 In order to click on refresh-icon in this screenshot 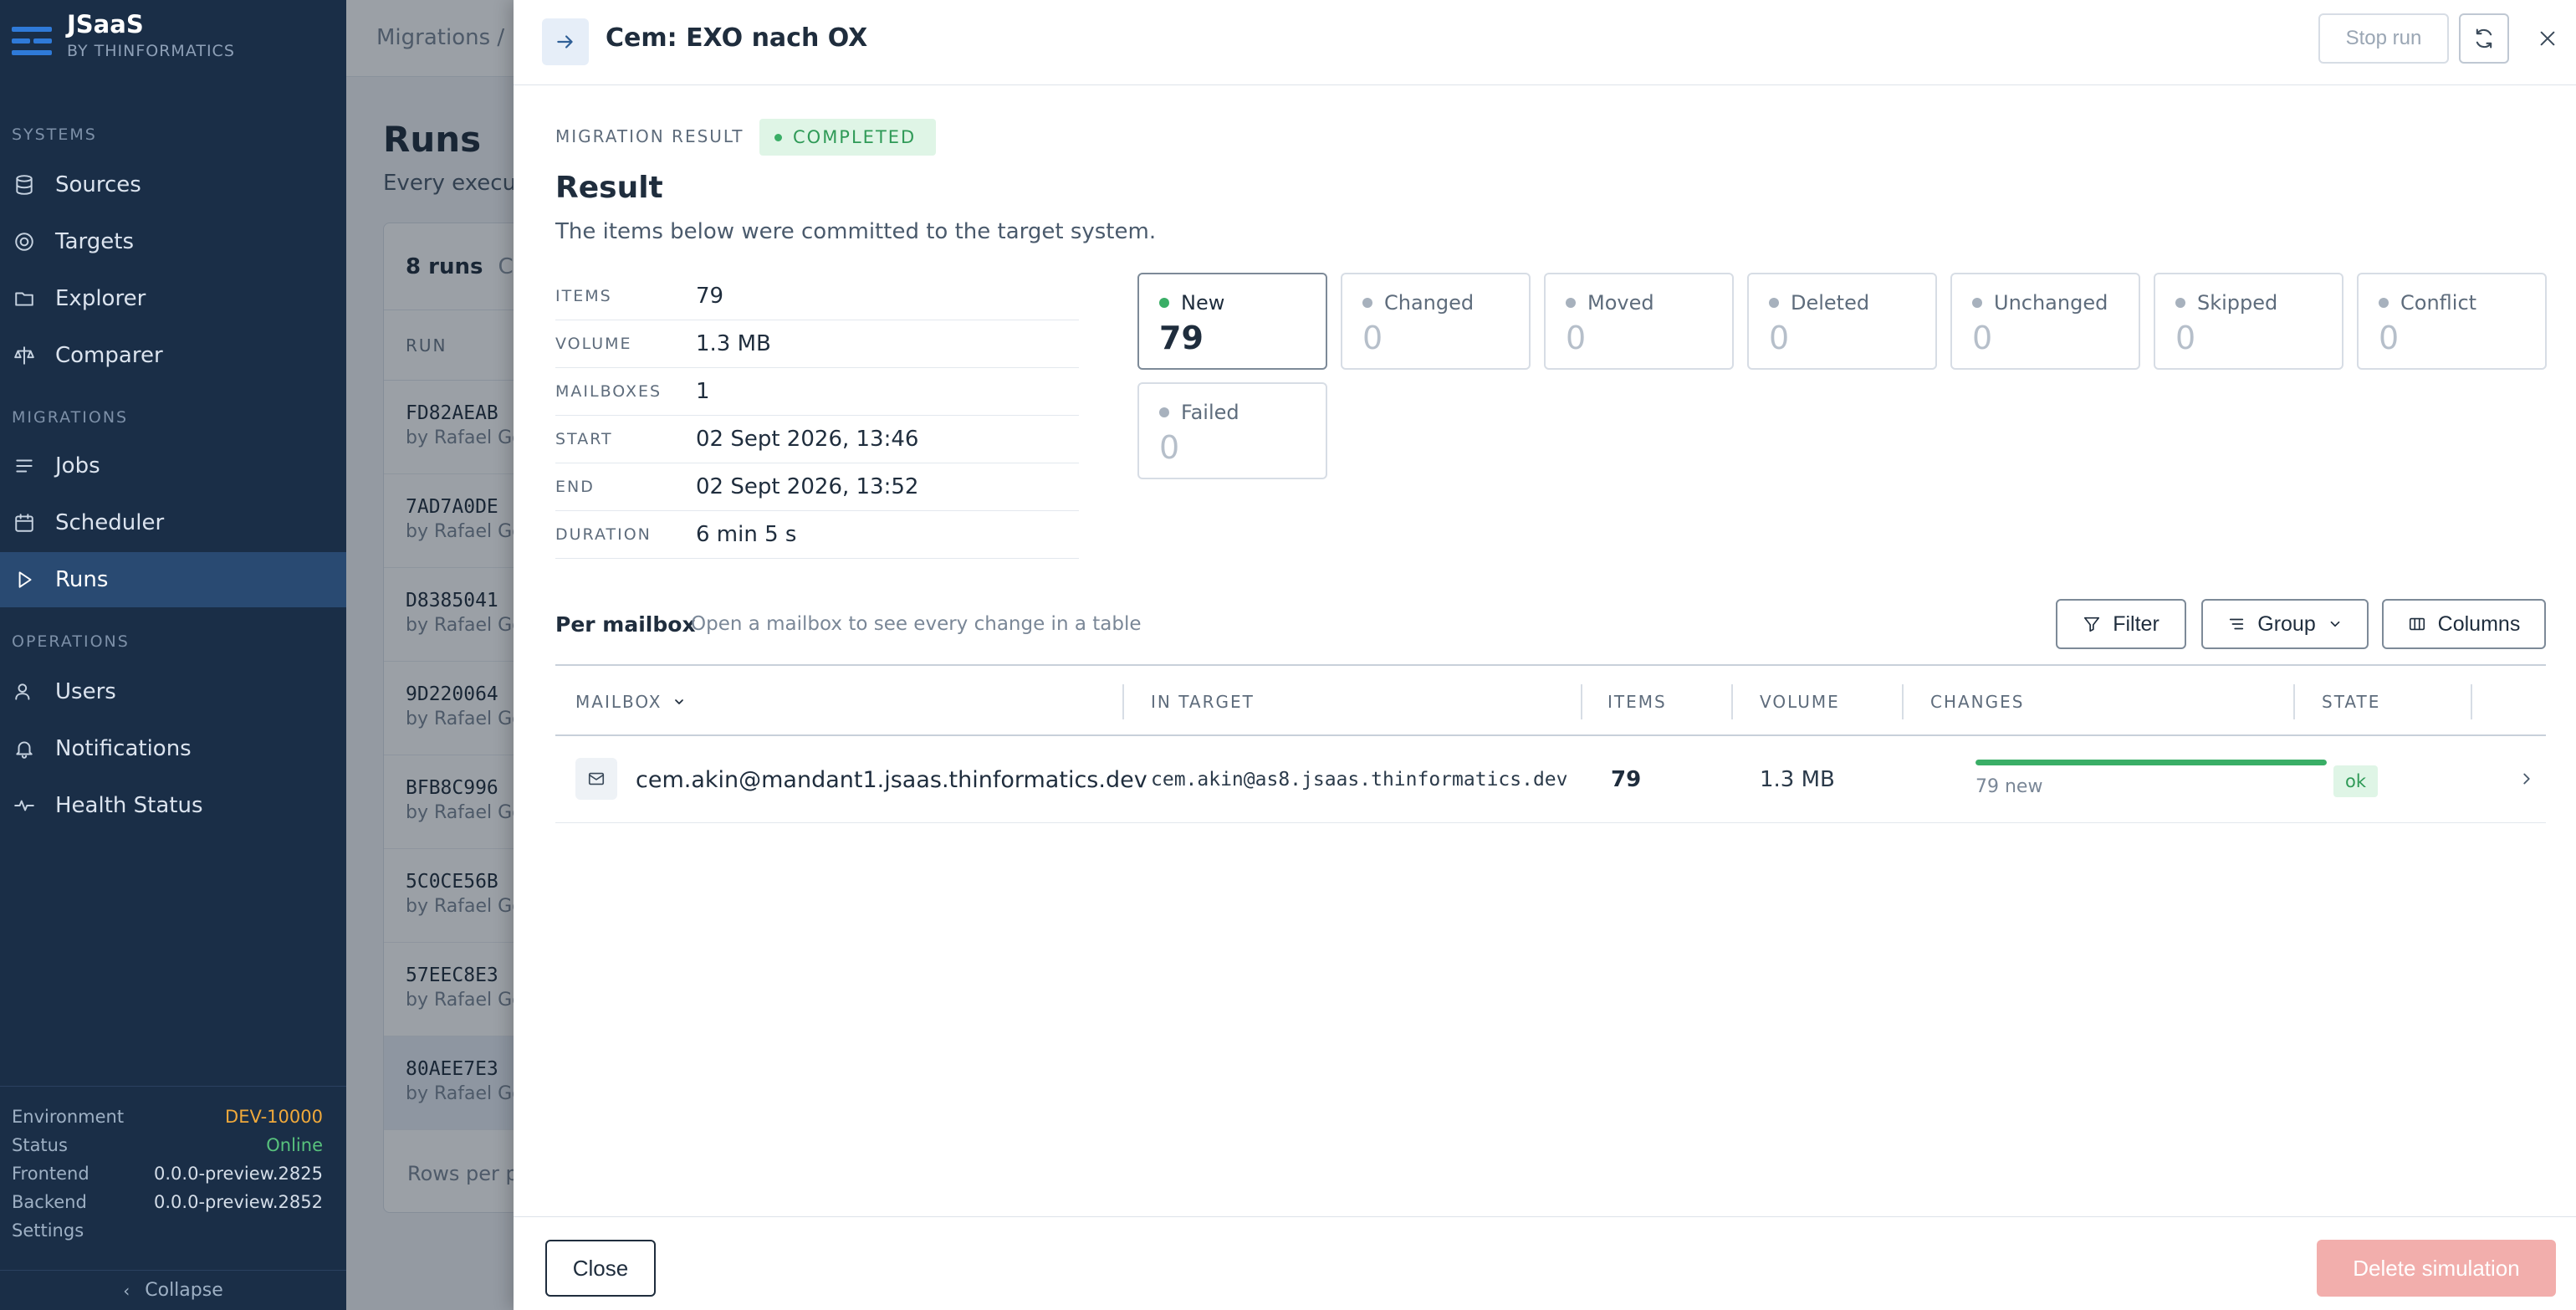, I will do `click(2484, 38)`.